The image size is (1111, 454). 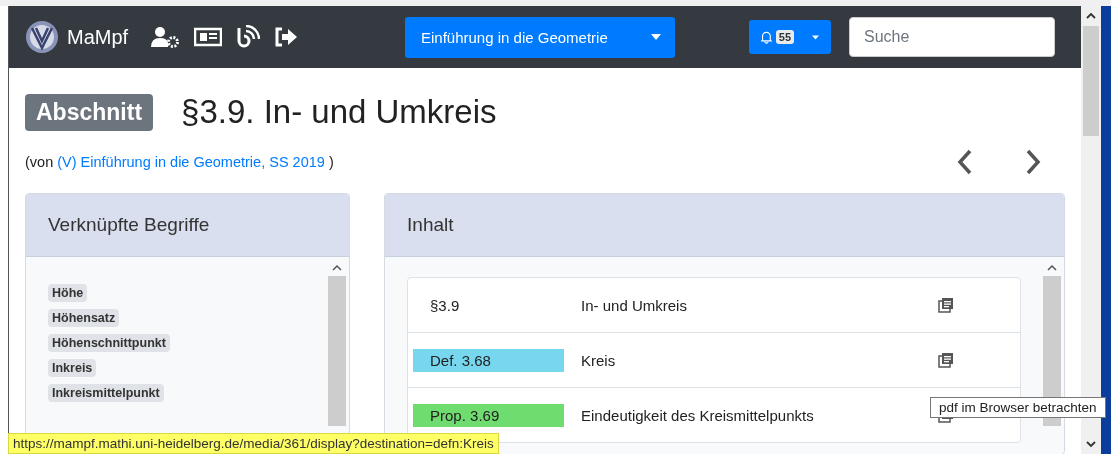 I want to click on item-title: In- und Umkreis, so click(x=751, y=305).